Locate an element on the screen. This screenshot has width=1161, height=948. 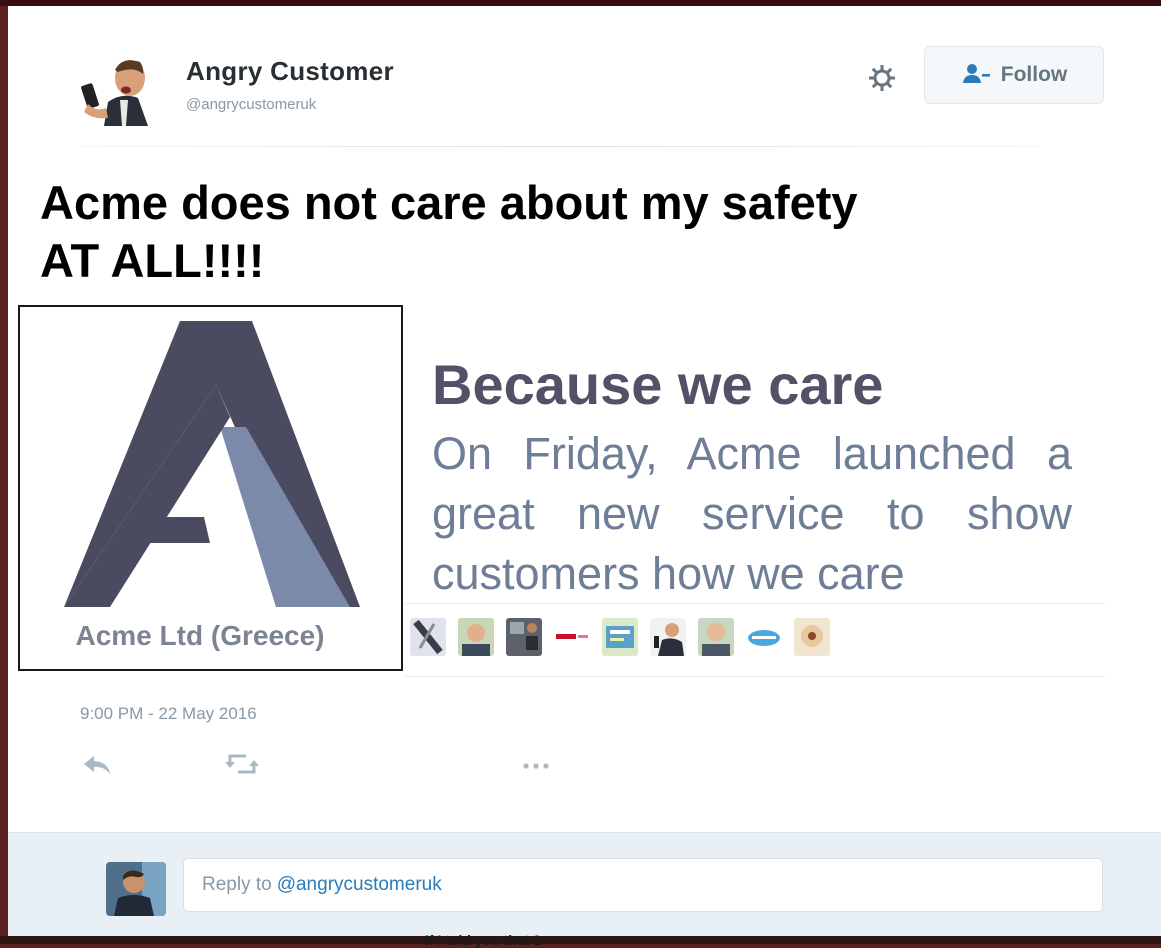
acme-logo is located at coordinates (212, 464).